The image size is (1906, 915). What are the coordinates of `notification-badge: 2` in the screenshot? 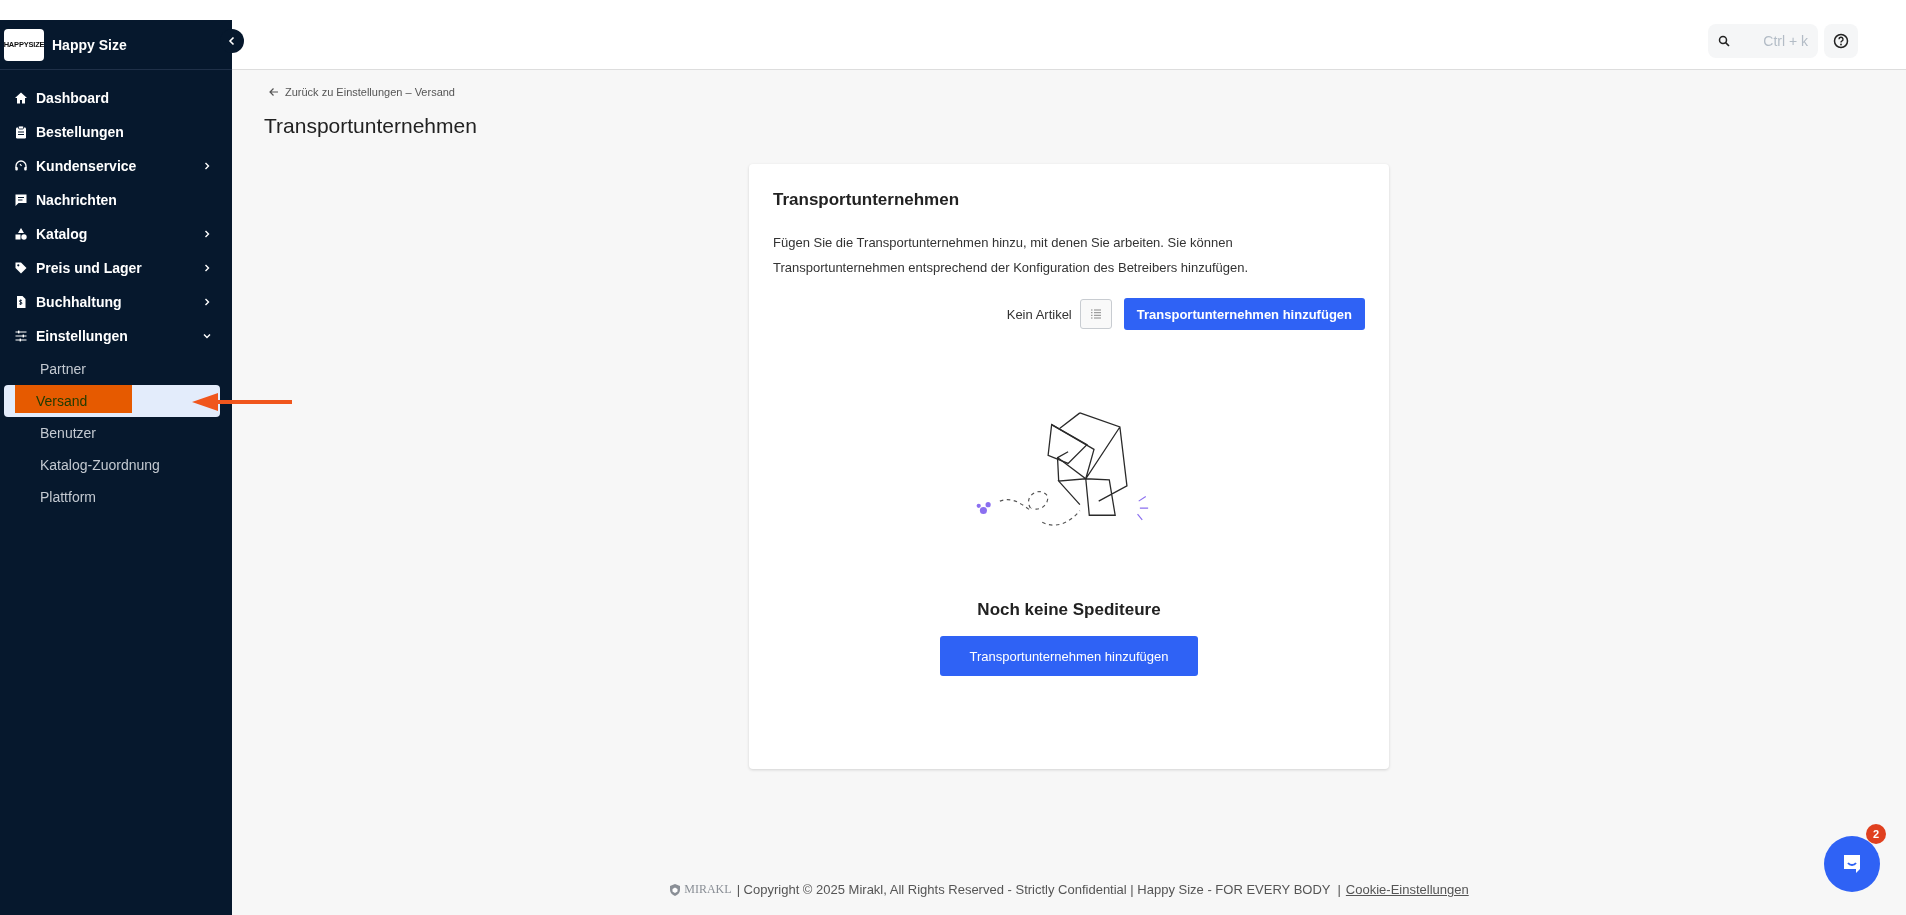 It's located at (1876, 834).